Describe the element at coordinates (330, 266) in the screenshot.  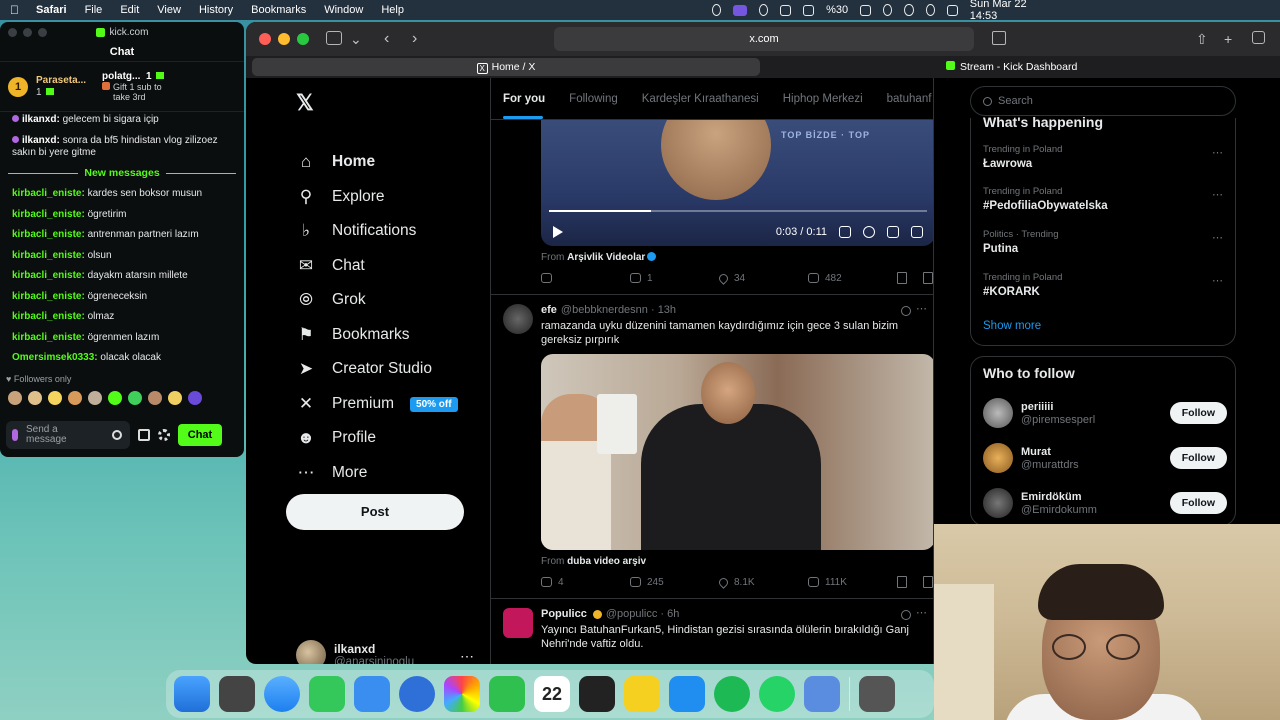
I see `nav-chat: ✉ Chat` at that location.